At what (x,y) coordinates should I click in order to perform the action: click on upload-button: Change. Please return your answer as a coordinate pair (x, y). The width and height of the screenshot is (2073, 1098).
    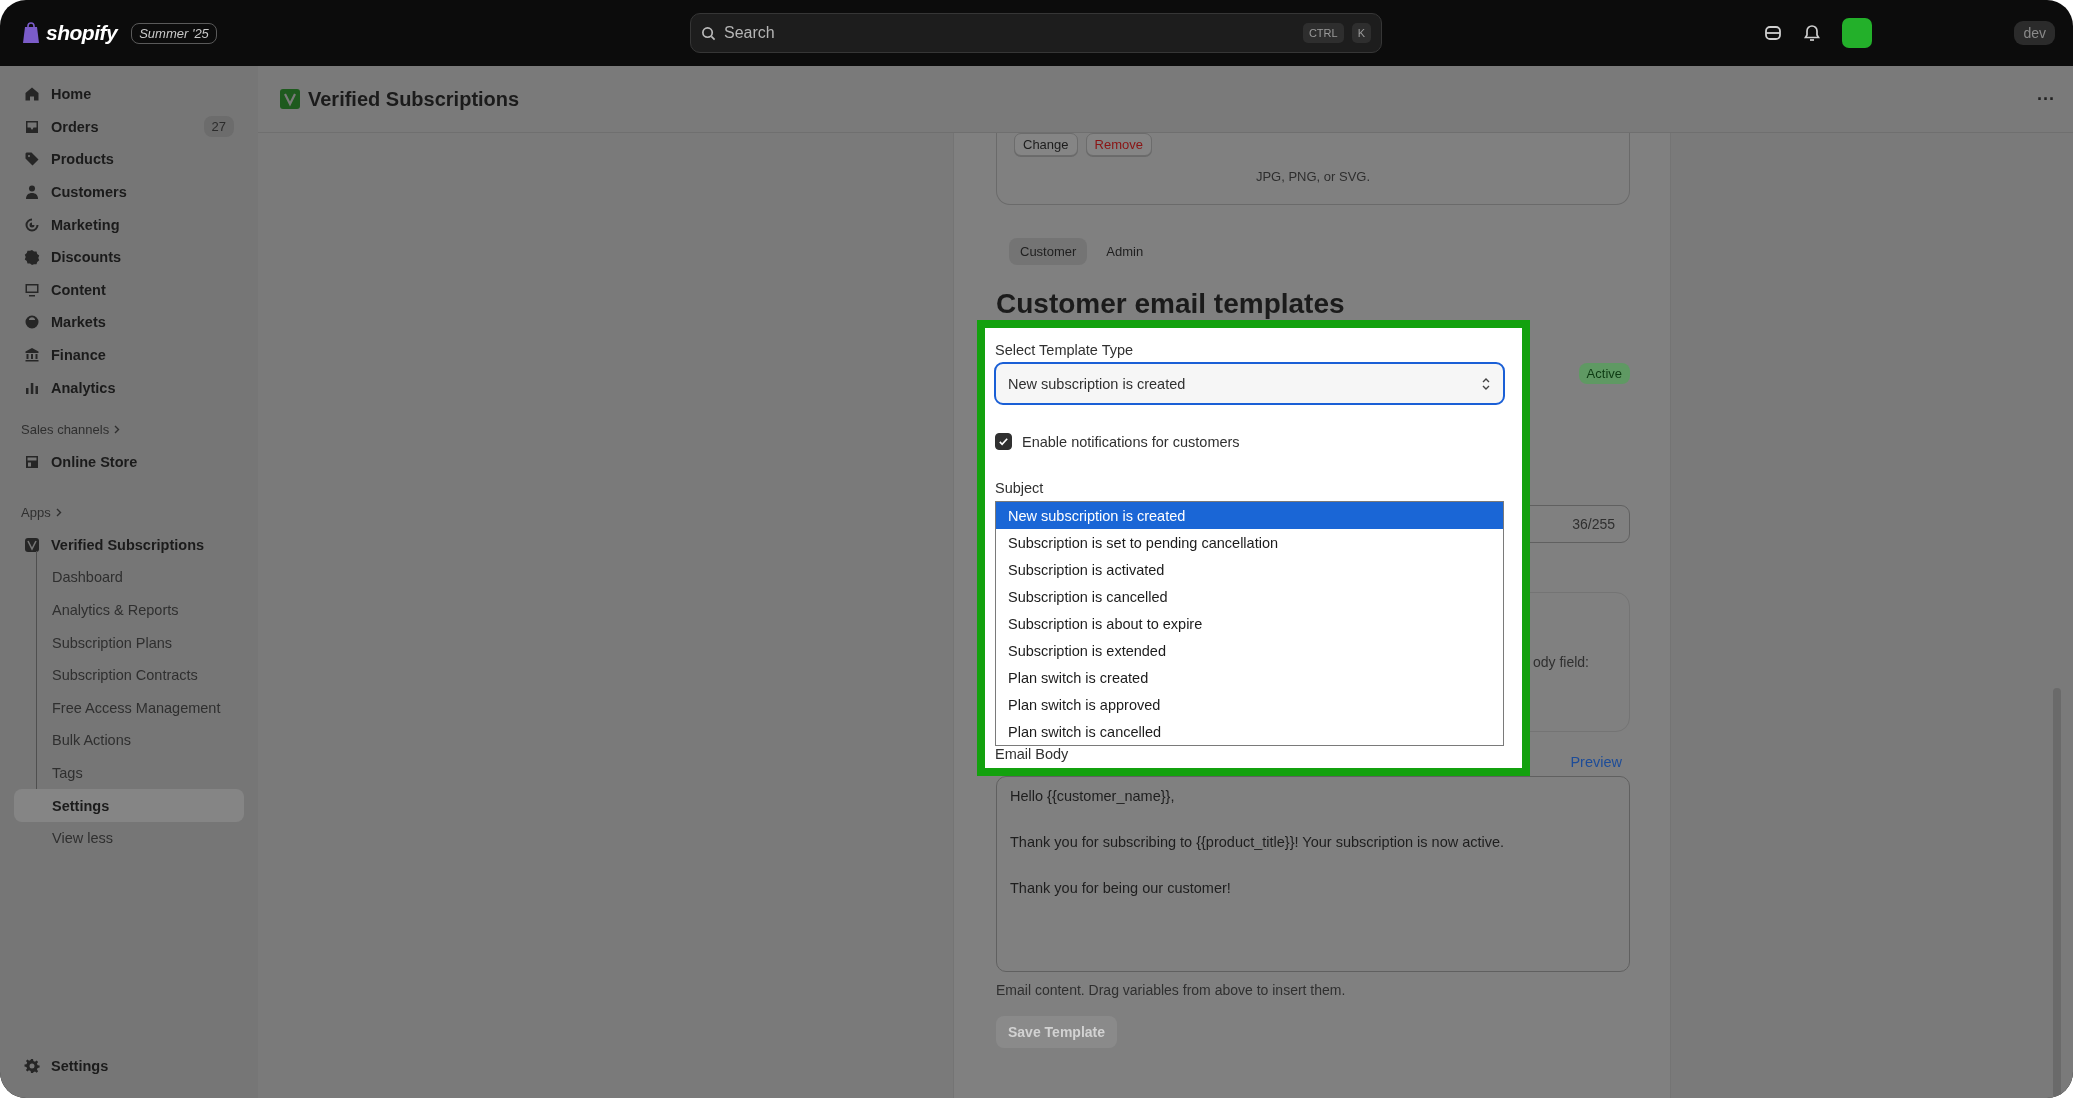
    Looking at the image, I should click on (1046, 144).